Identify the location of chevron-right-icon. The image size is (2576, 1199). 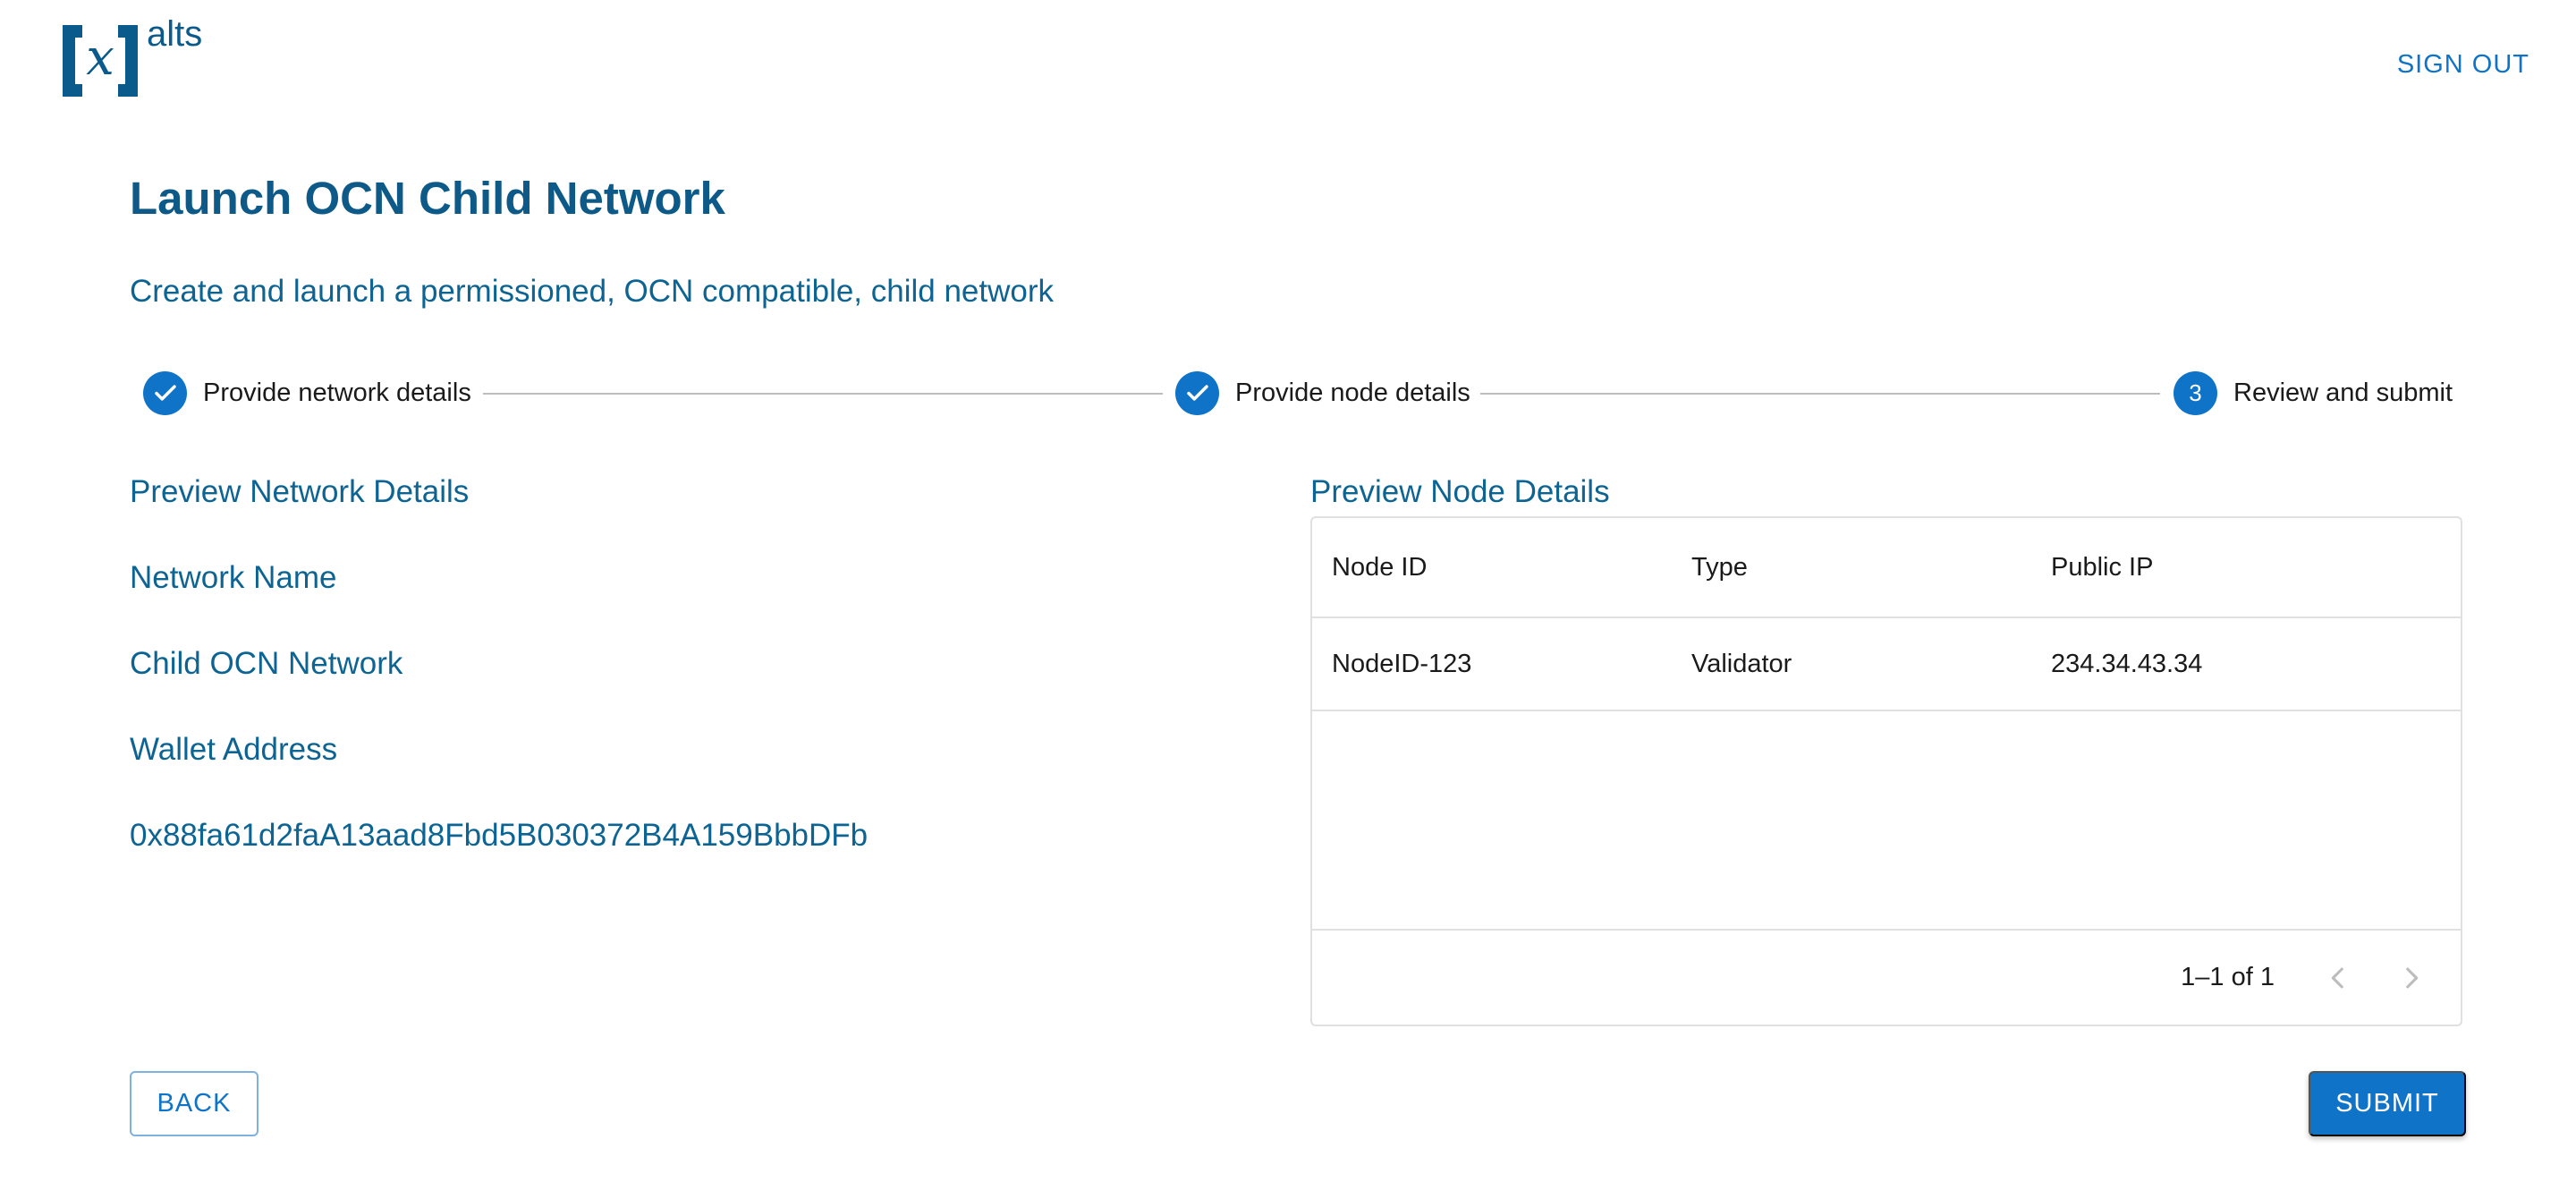
(2411, 978).